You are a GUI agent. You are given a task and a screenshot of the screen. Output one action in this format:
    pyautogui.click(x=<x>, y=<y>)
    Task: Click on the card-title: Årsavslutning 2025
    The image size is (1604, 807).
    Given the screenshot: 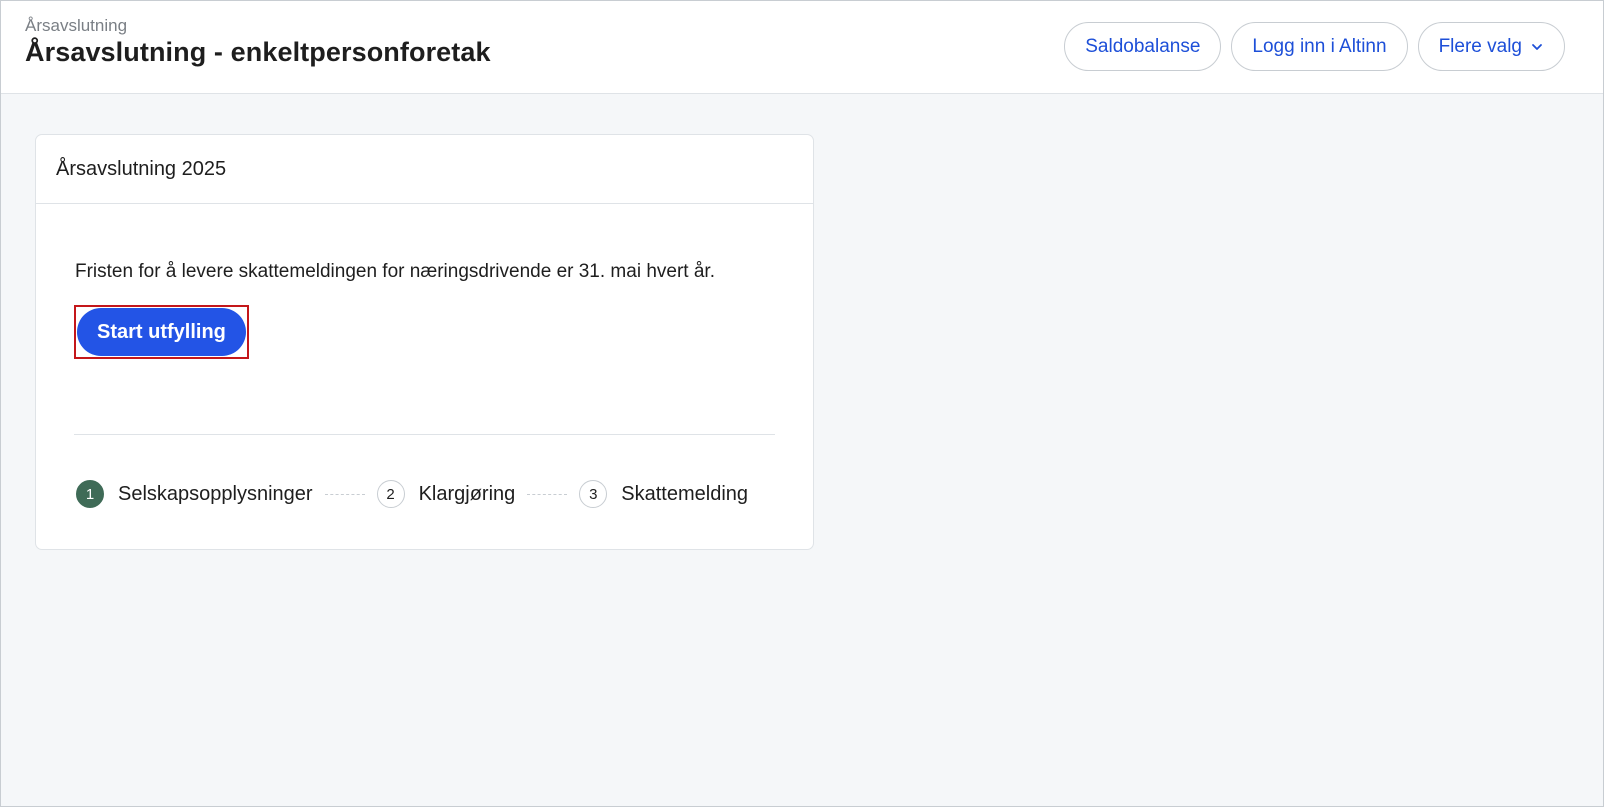 What is the action you would take?
    pyautogui.click(x=424, y=169)
    